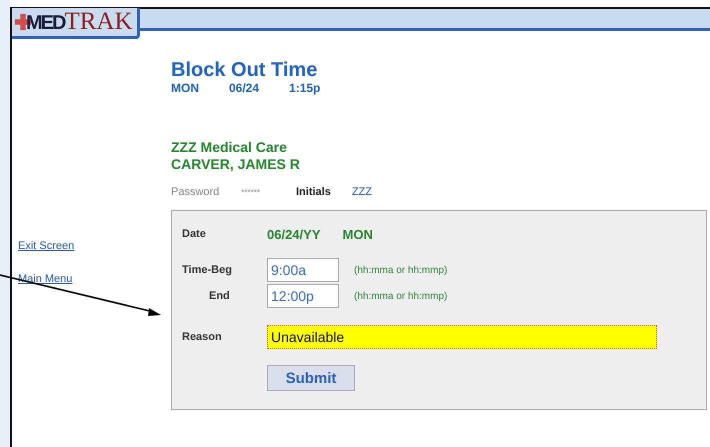 The height and width of the screenshot is (447, 710). What do you see at coordinates (195, 192) in the screenshot?
I see `password-label: Password` at bounding box center [195, 192].